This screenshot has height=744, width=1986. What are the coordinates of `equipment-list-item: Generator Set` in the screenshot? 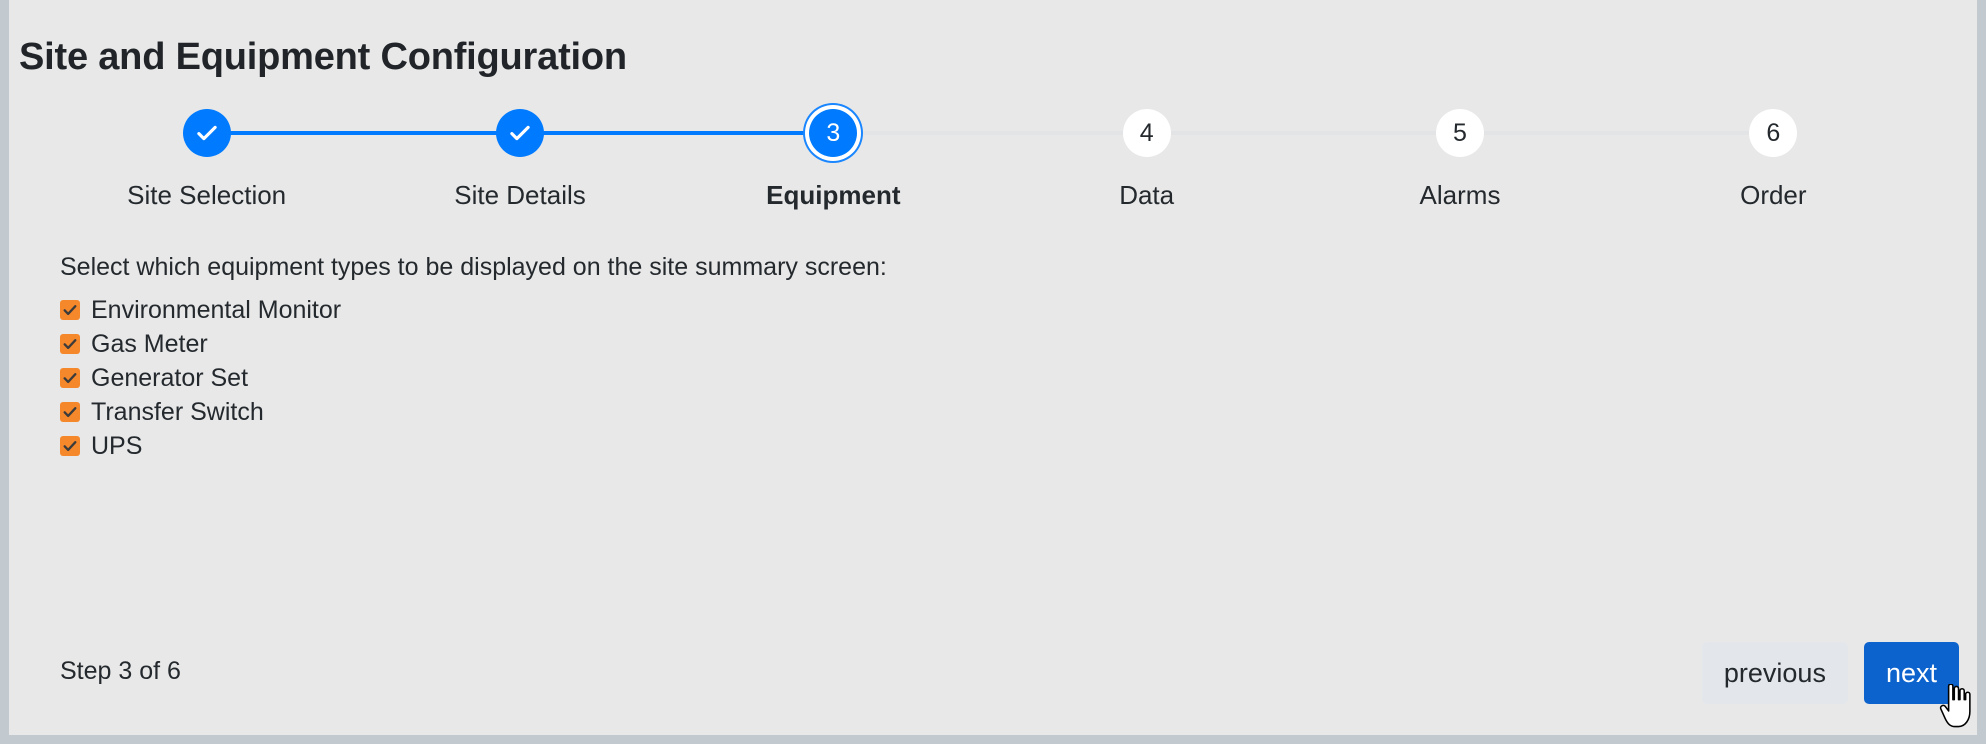 It's located at (910, 378).